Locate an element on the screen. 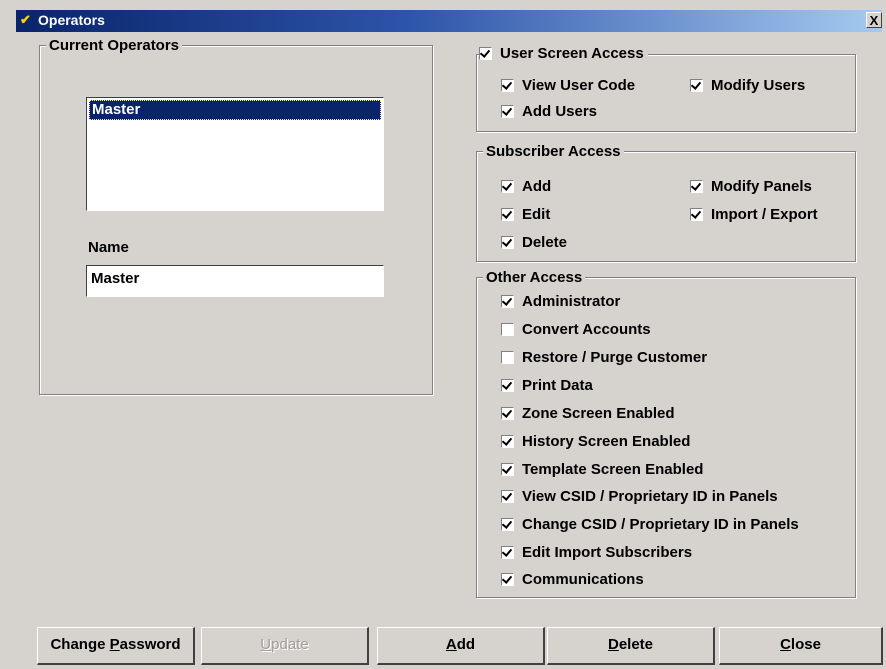 Image resolution: width=886 pixels, height=669 pixels. button-label-mnemonic: A is located at coordinates (451, 644).